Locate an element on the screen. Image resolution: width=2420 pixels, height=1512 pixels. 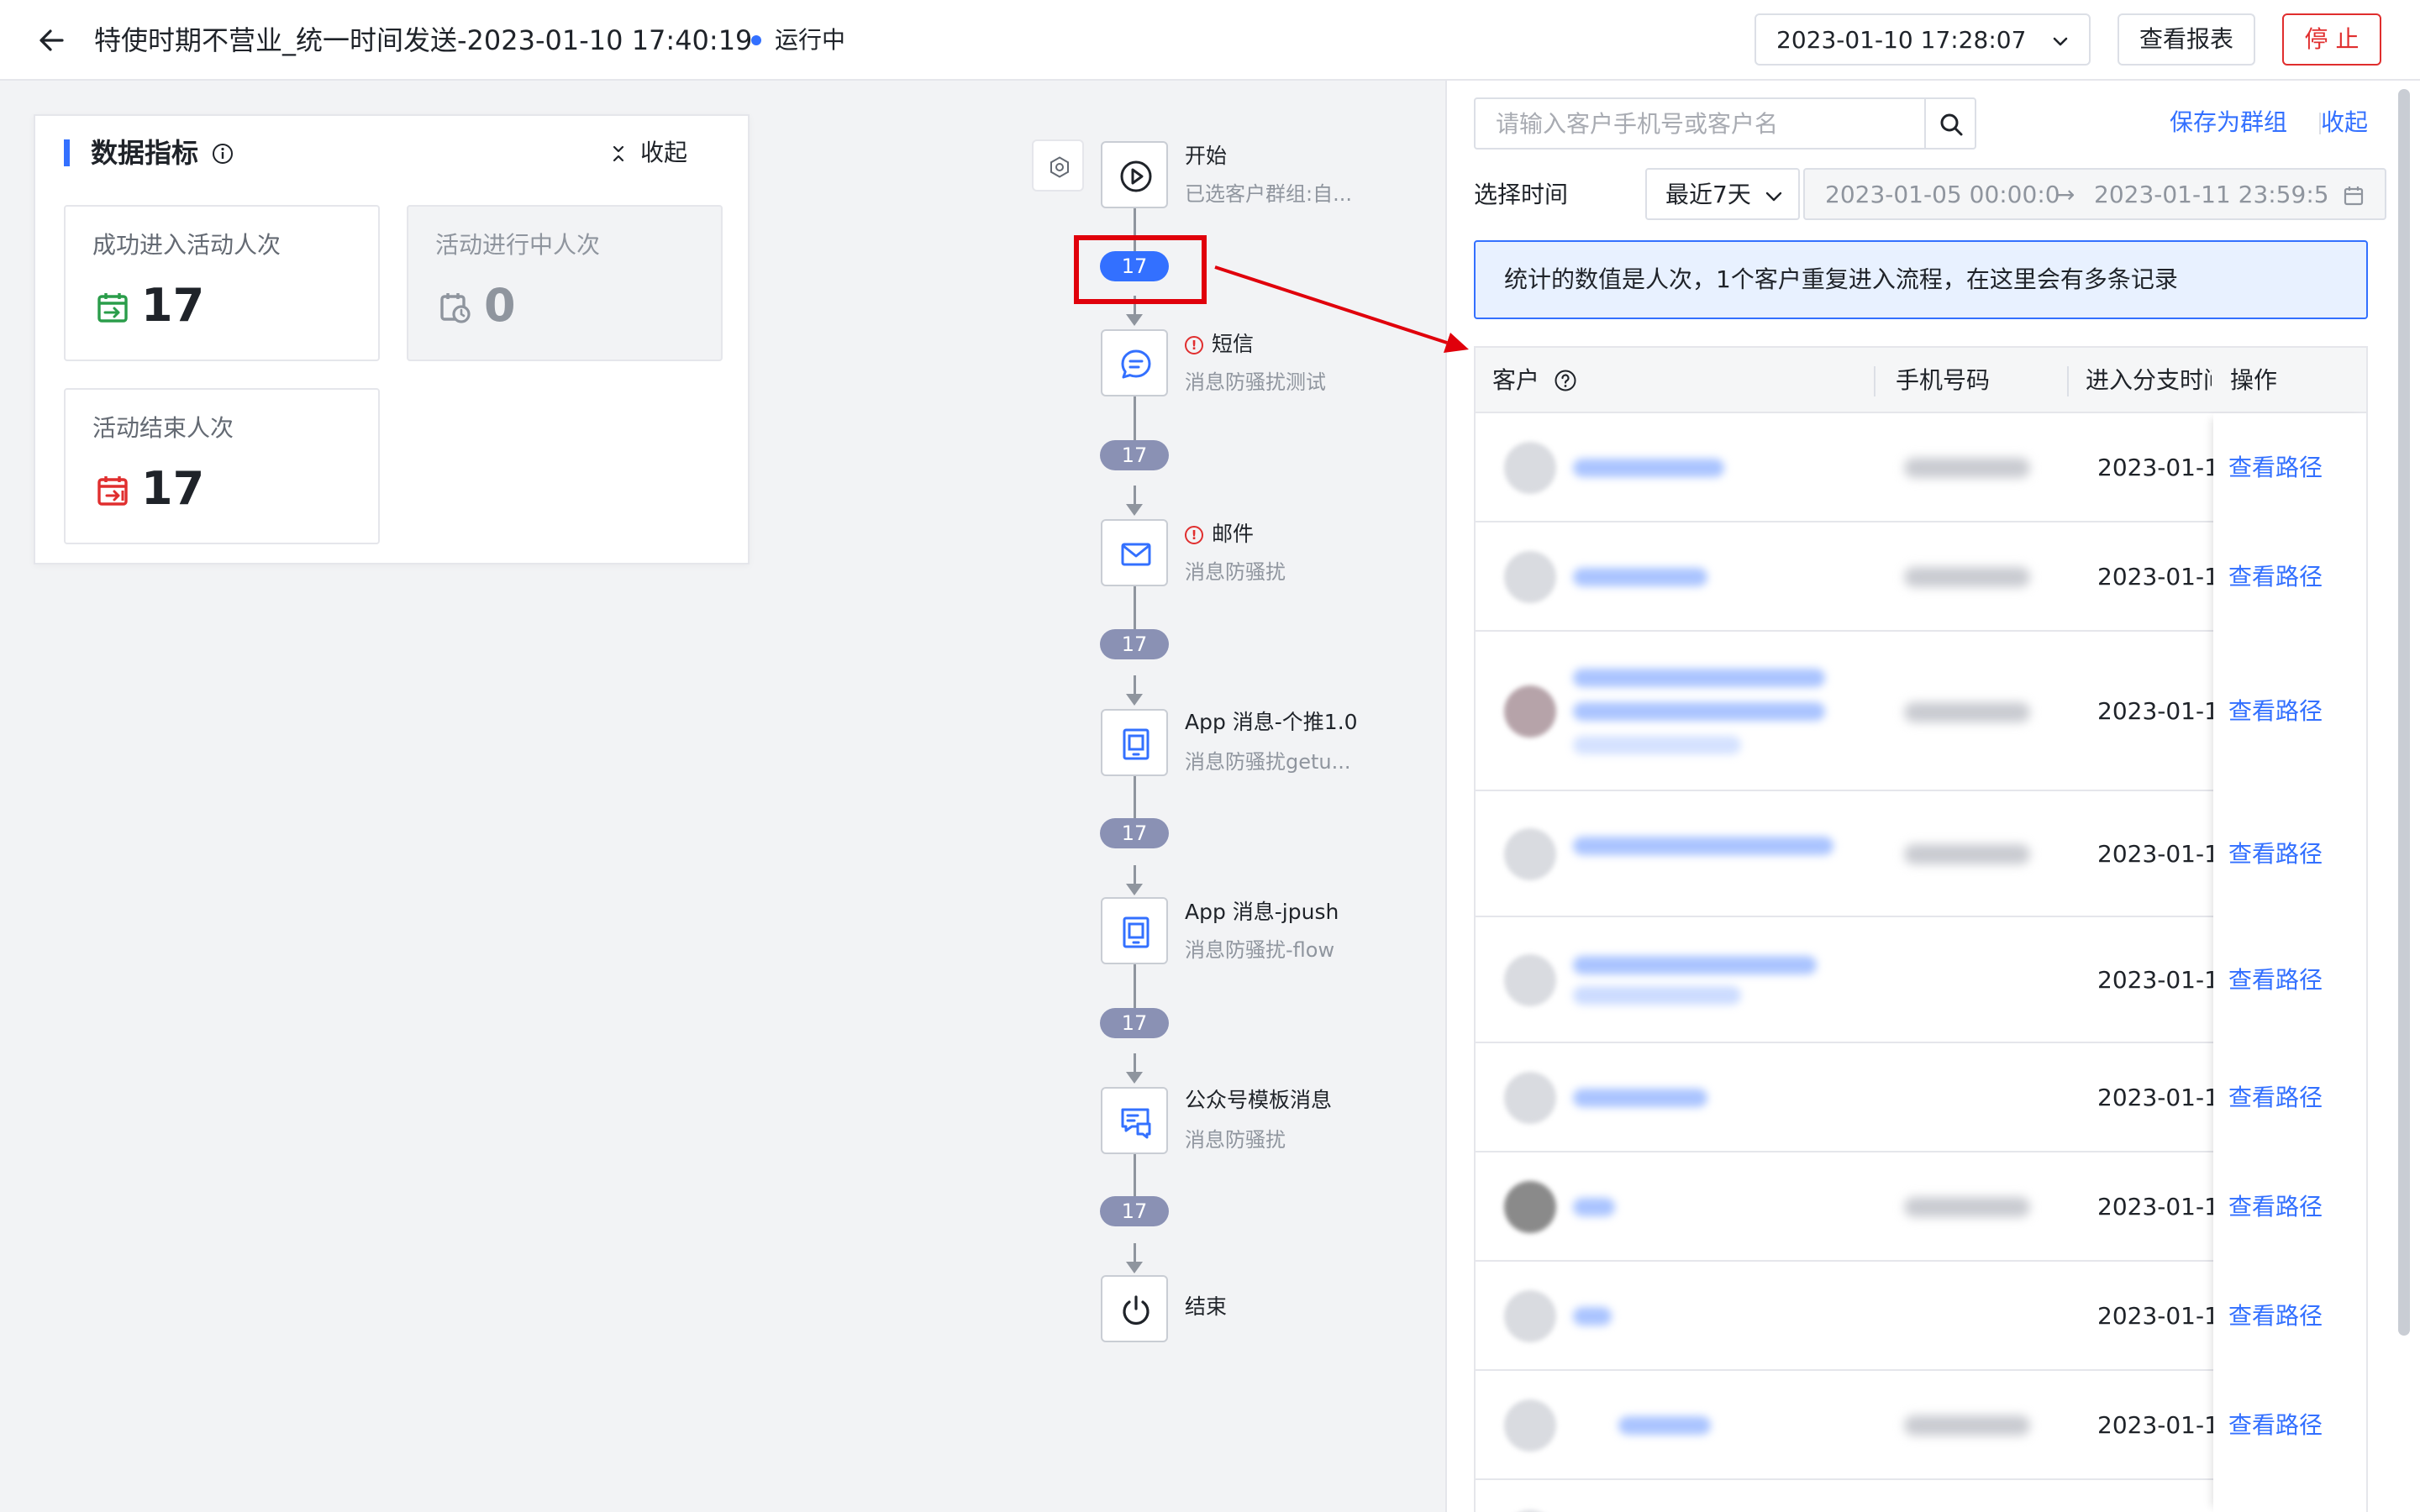
column-header-customer: 客户 is located at coordinates (1534, 380).